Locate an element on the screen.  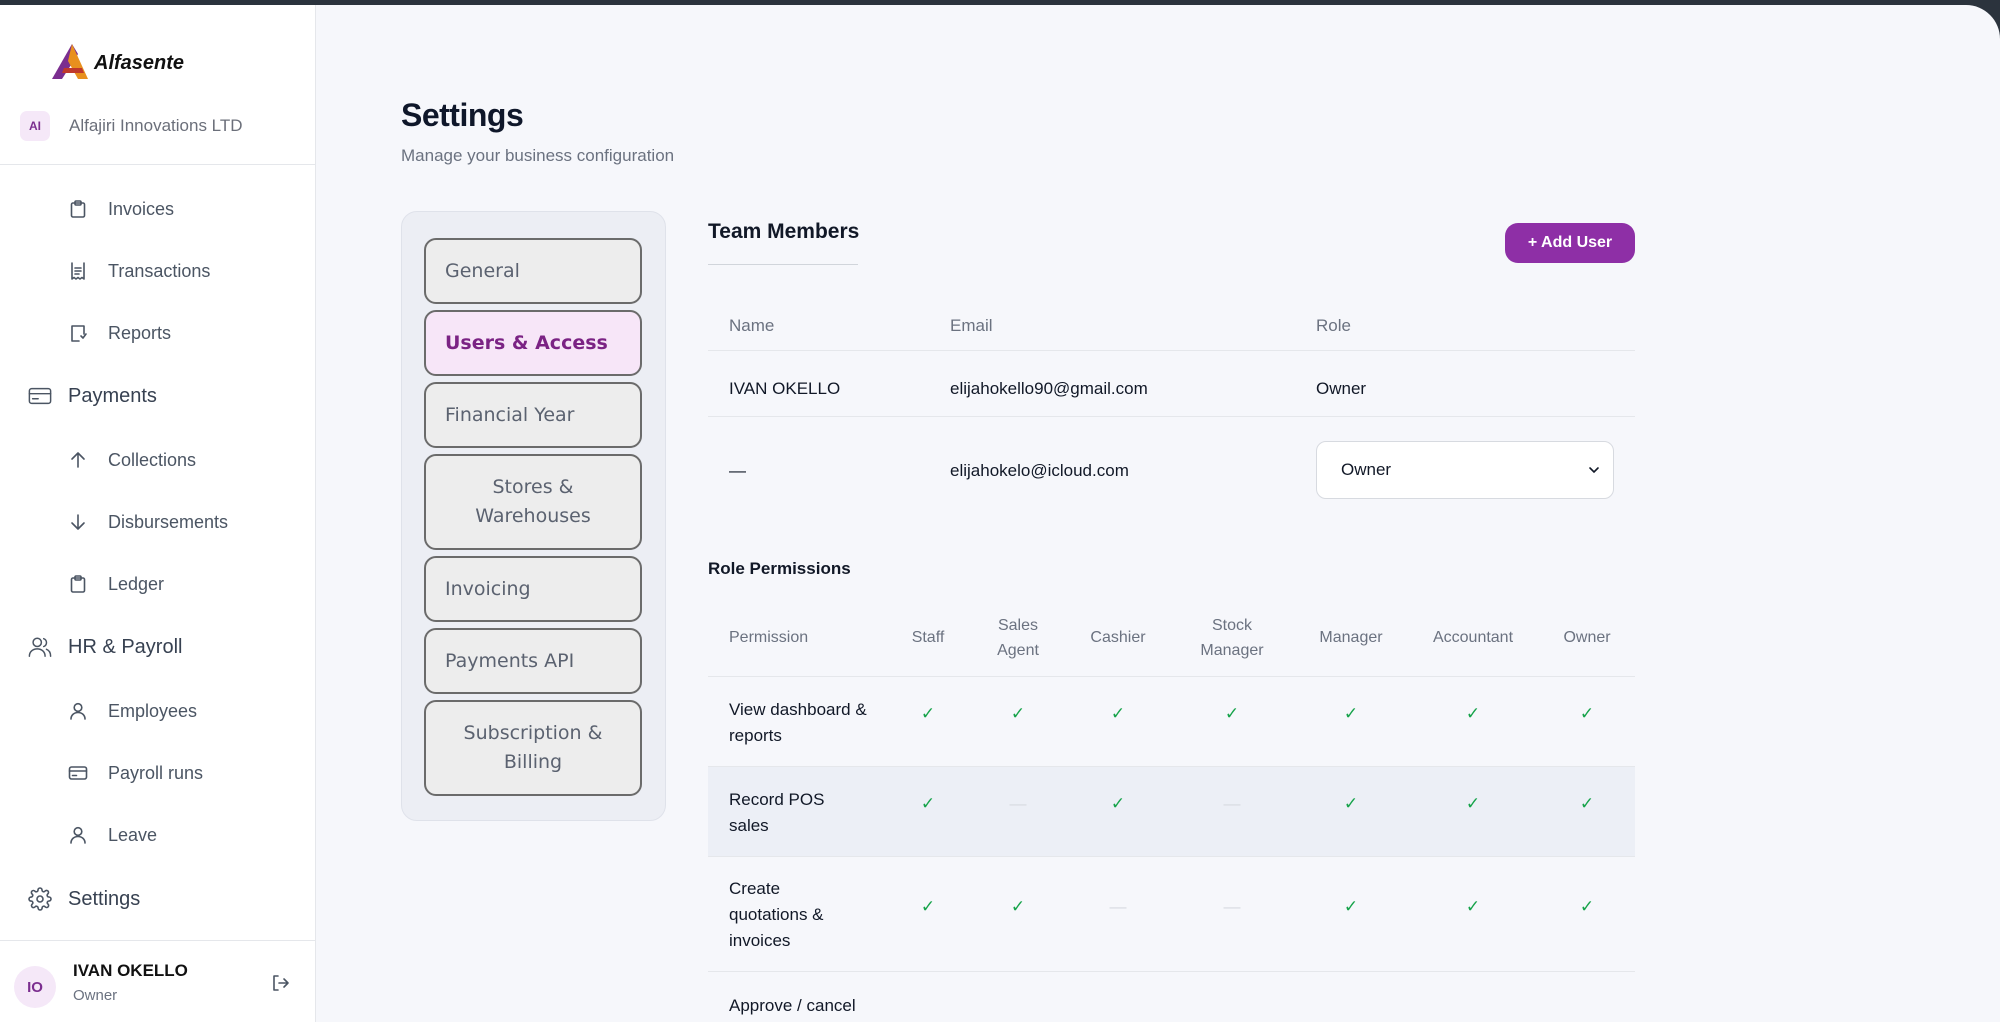
sidebar-item-ledger: Ledger is located at coordinates (115, 584).